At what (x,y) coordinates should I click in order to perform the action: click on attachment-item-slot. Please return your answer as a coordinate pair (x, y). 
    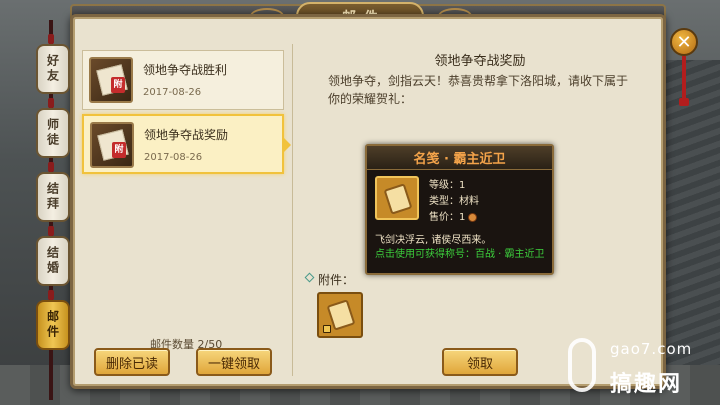
    Looking at the image, I should click on (340, 315).